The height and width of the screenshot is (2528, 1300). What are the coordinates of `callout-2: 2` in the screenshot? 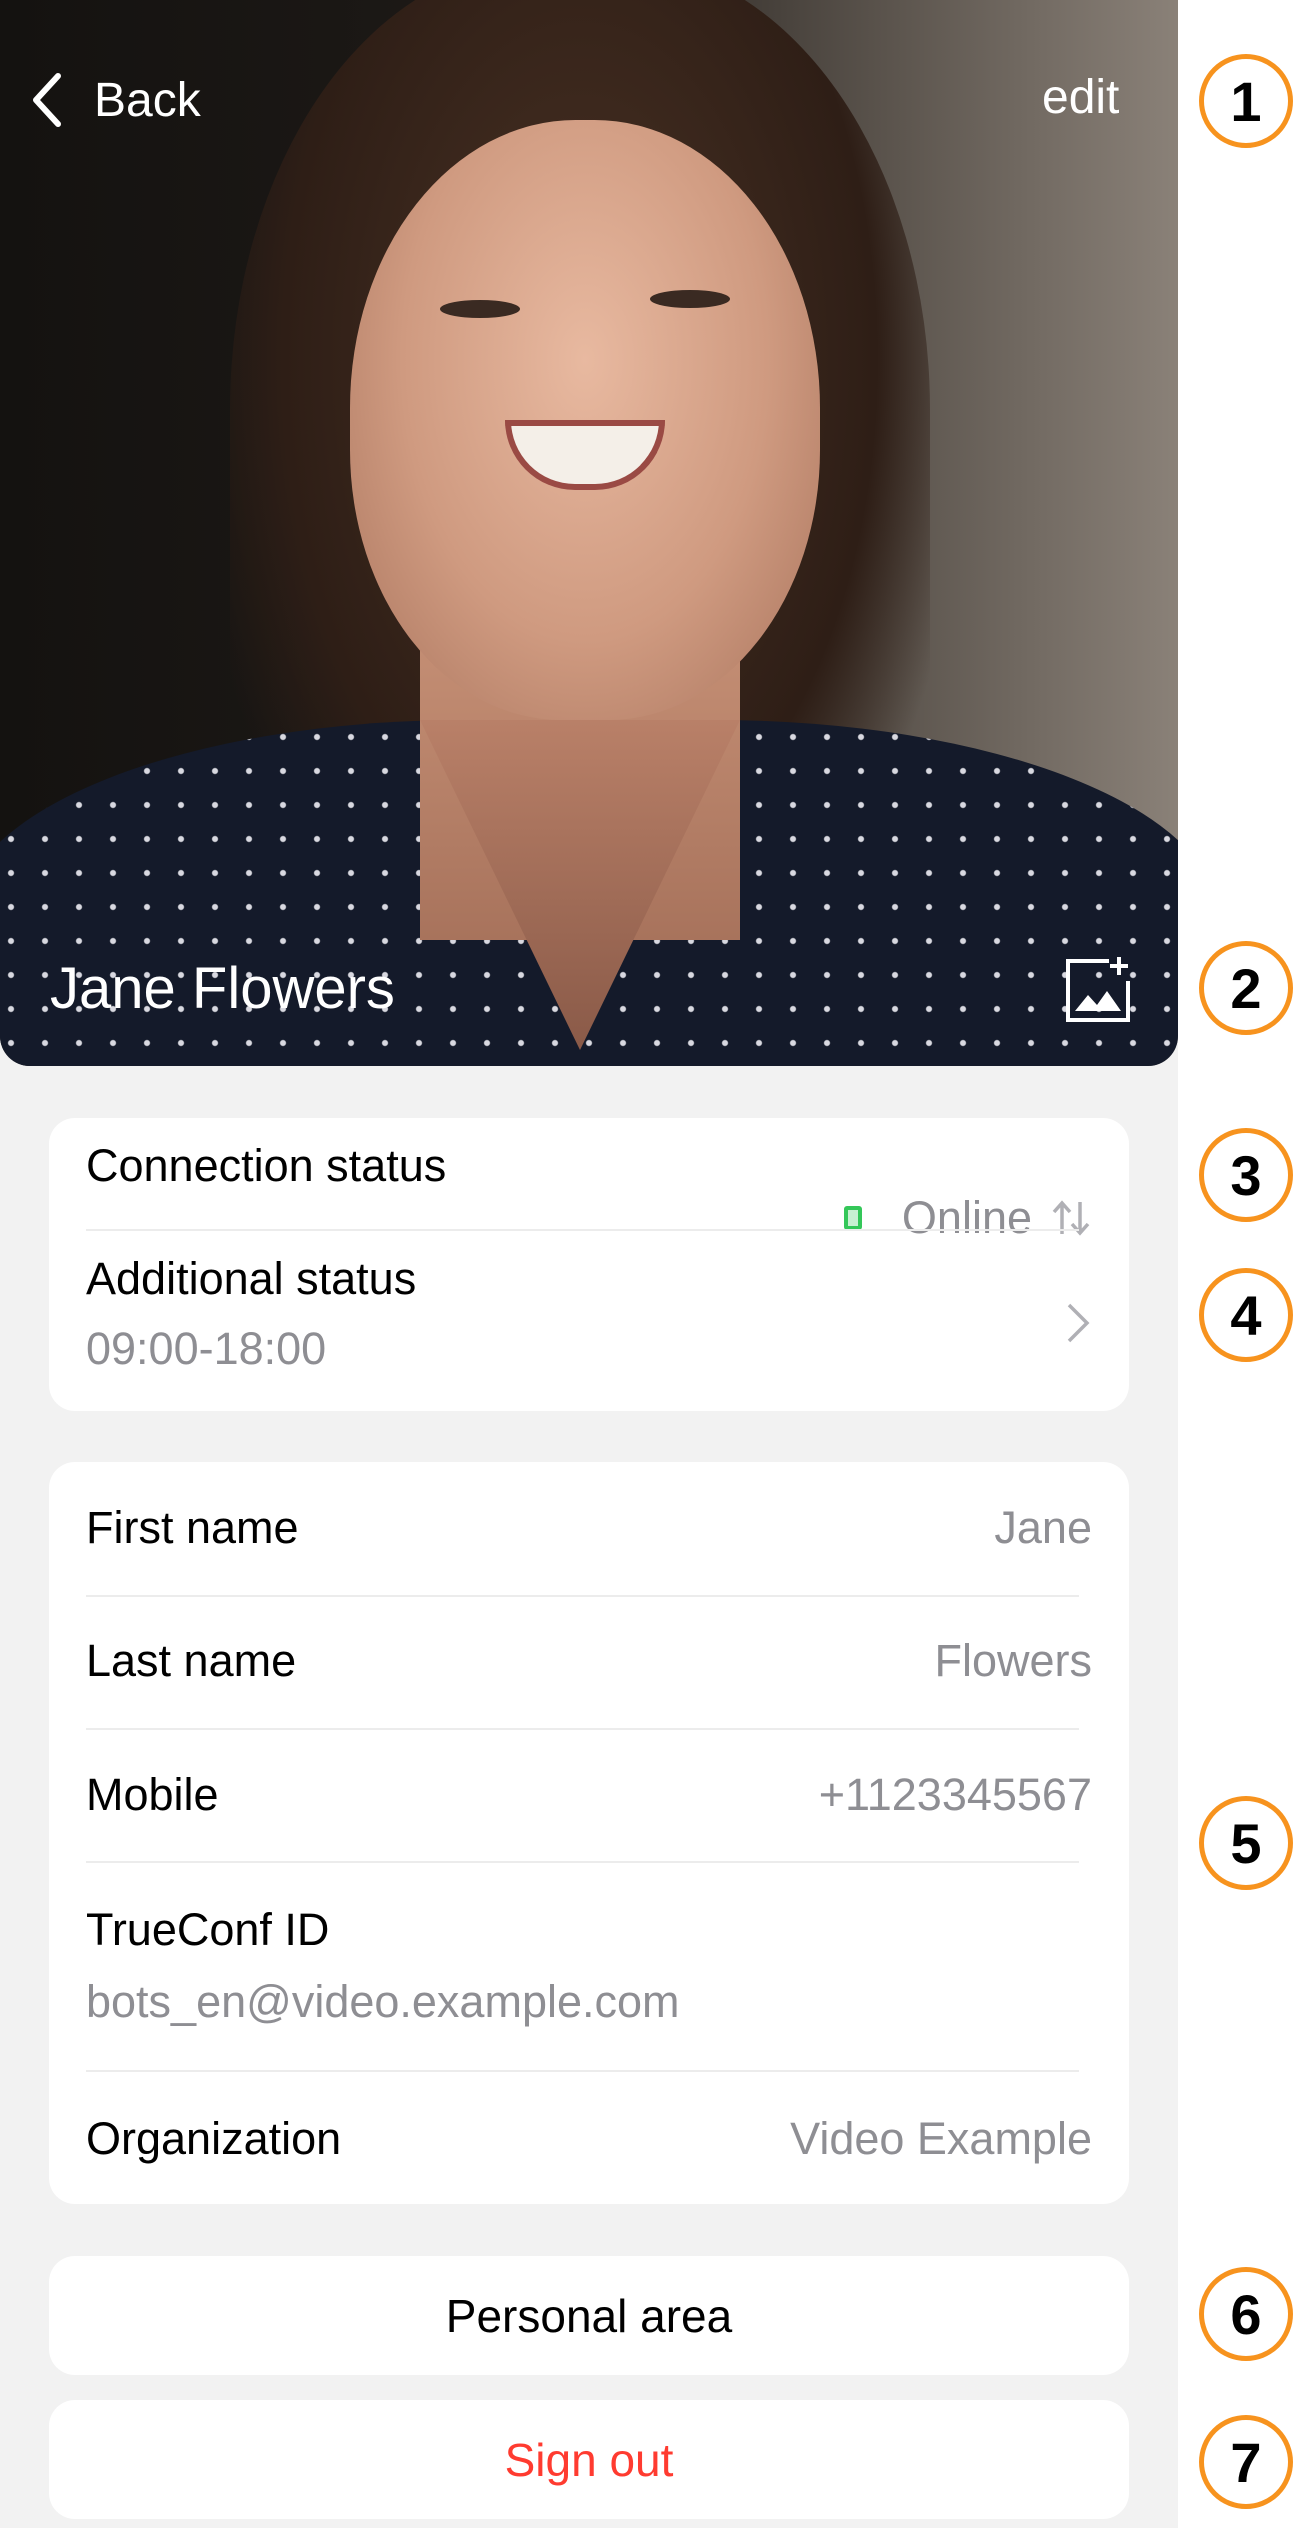 It's located at (1246, 988).